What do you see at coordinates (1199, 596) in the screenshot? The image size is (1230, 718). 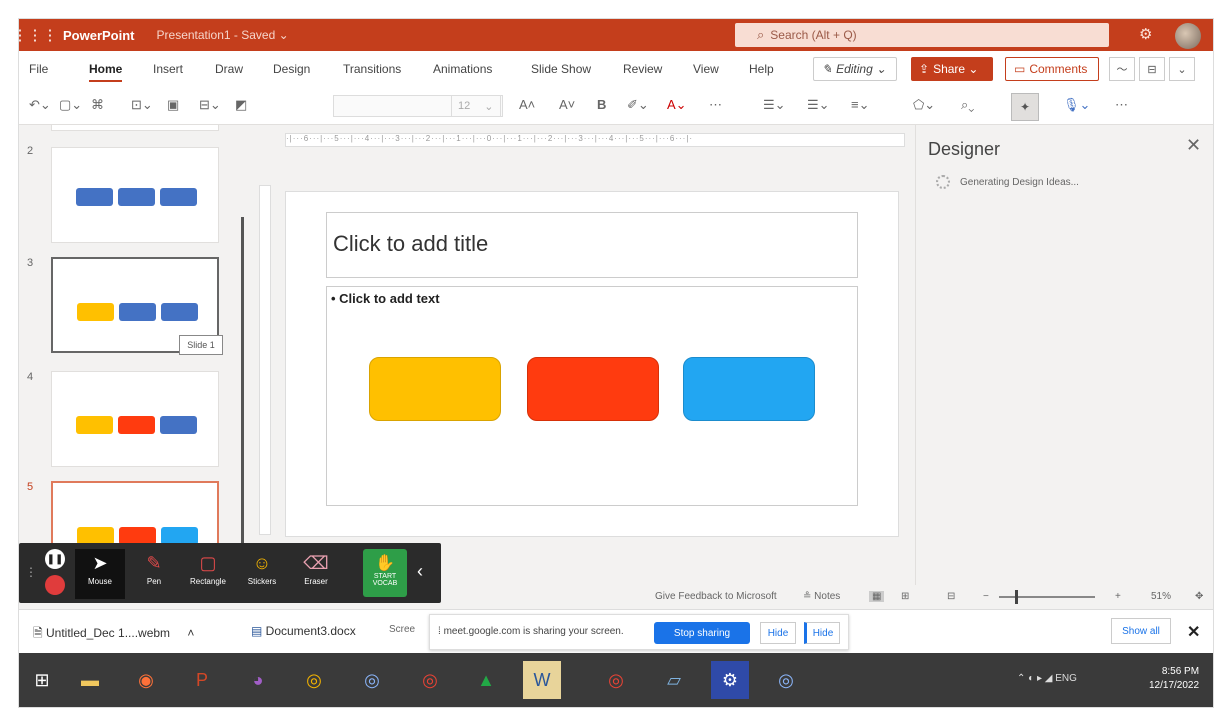 I see `fit-slide-icon: ✥` at bounding box center [1199, 596].